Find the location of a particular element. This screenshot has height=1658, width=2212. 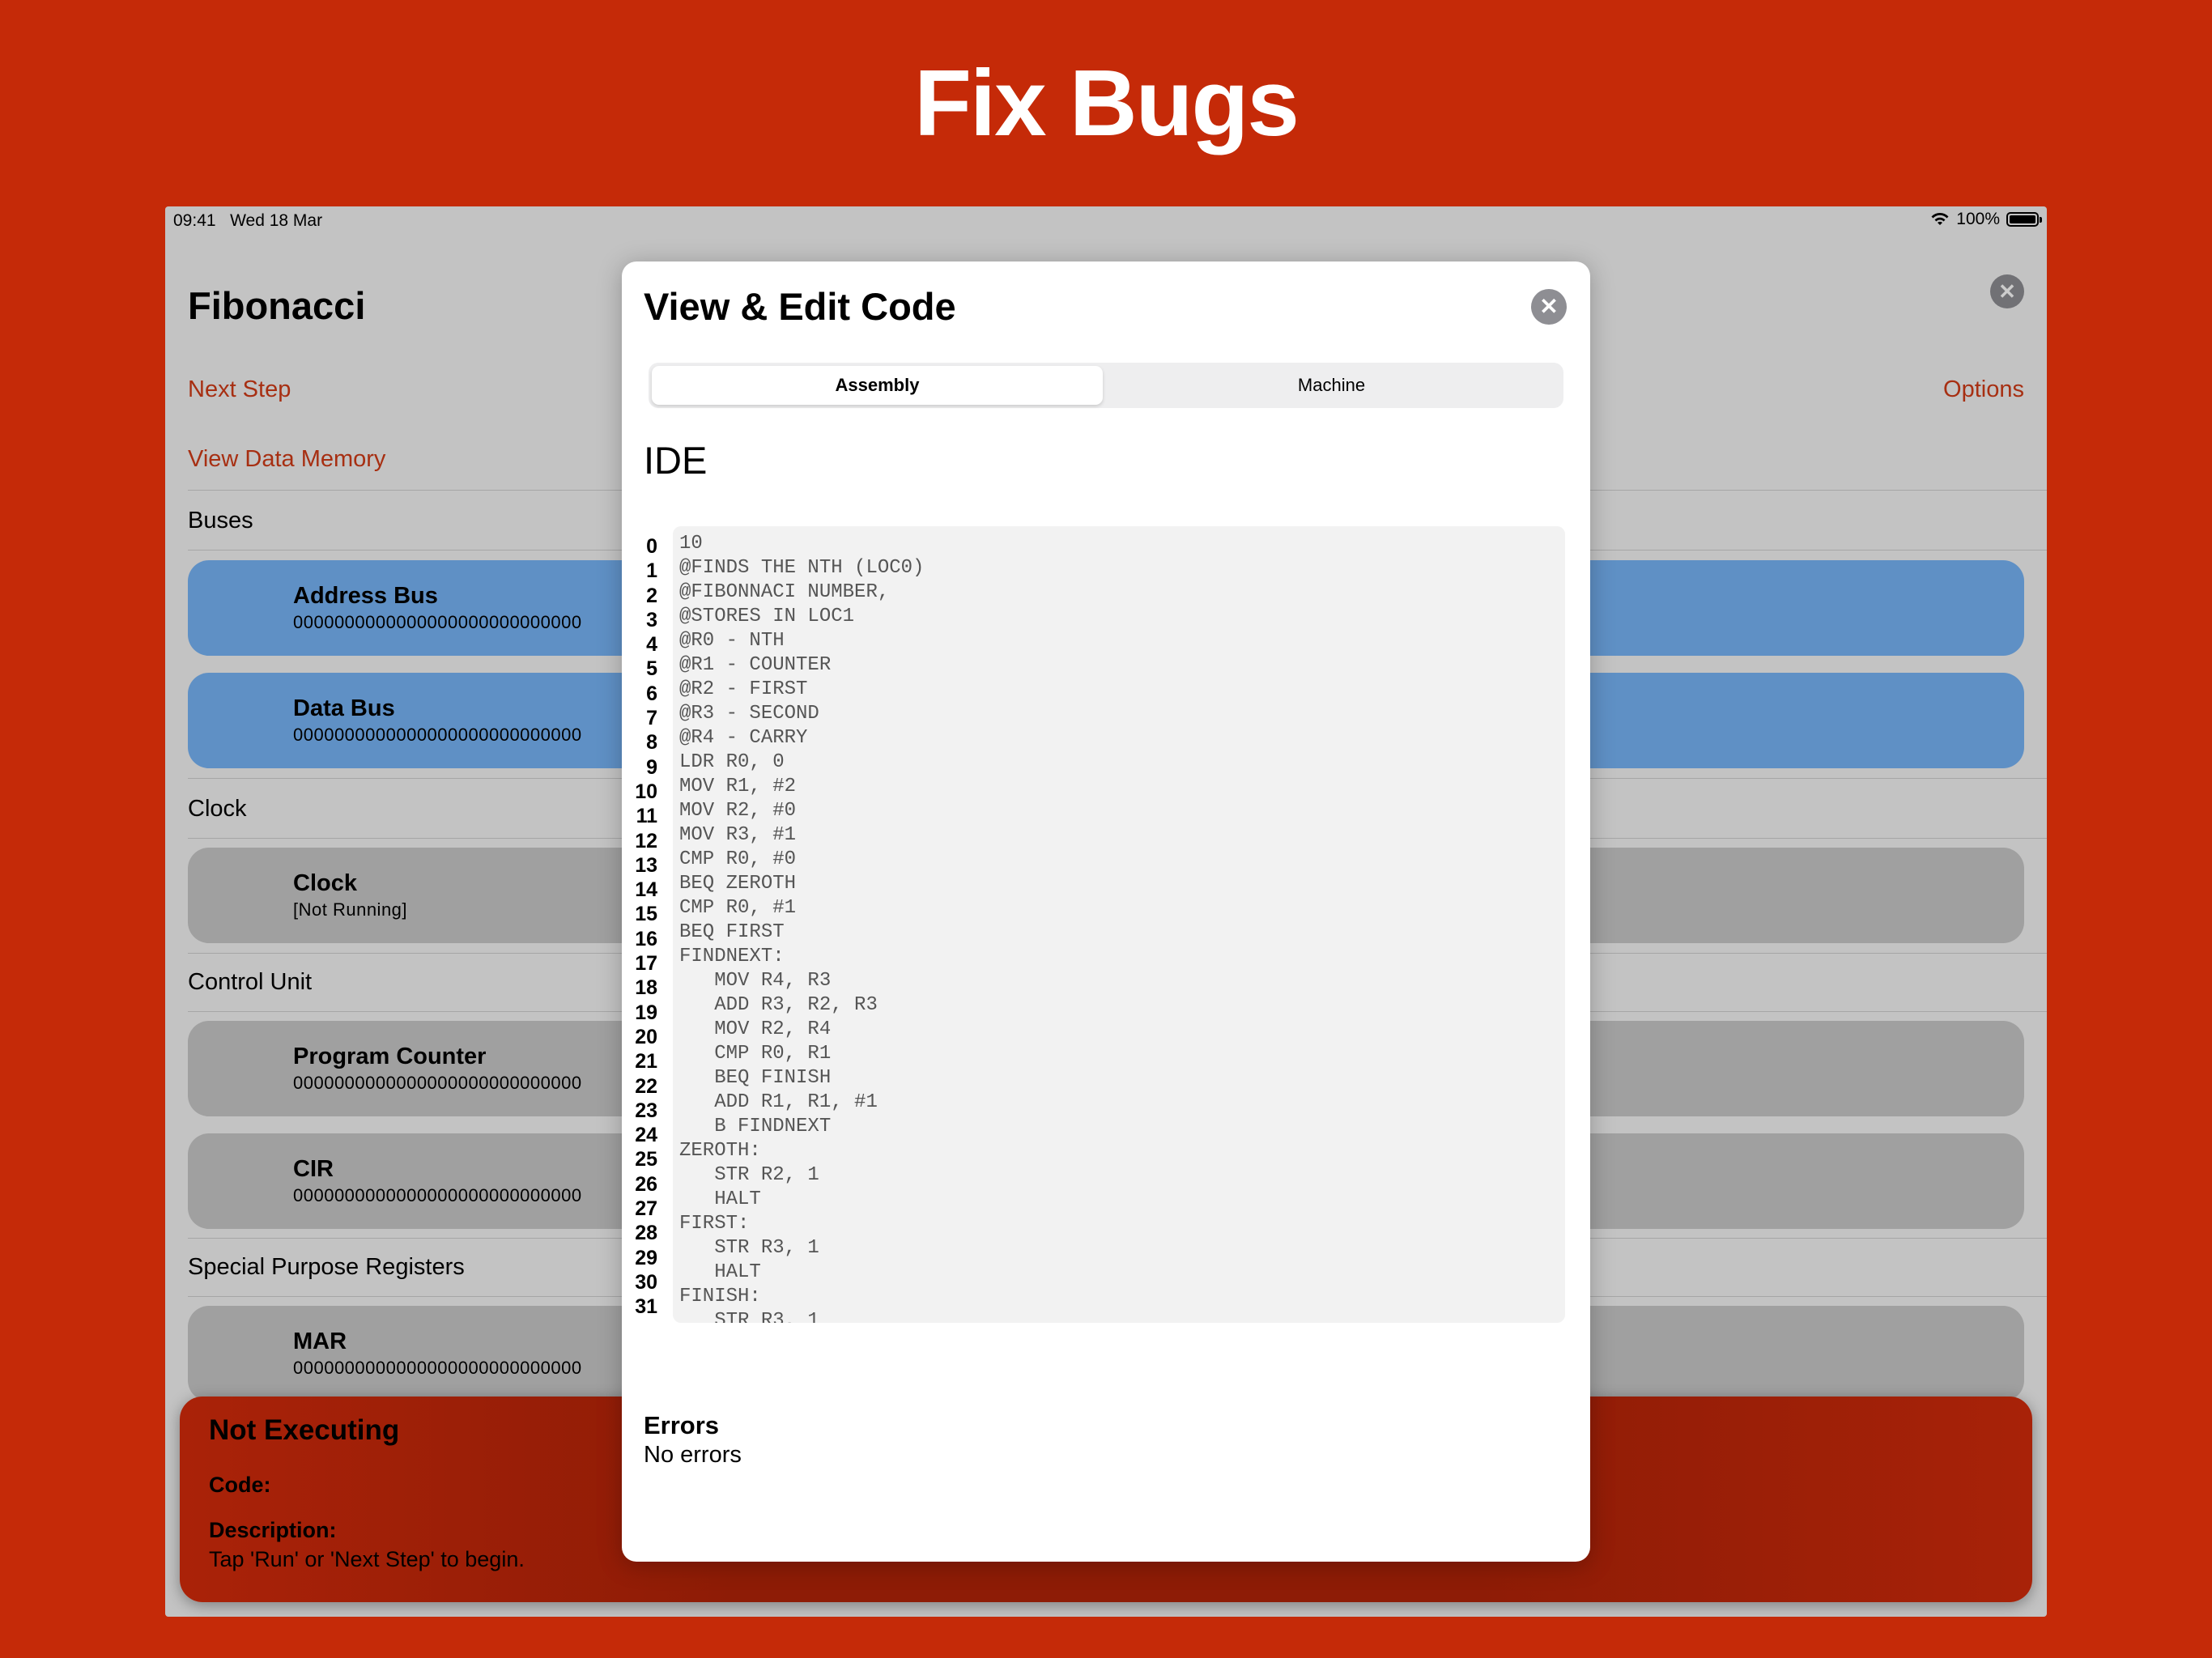

line-number: 13 is located at coordinates (646, 865).